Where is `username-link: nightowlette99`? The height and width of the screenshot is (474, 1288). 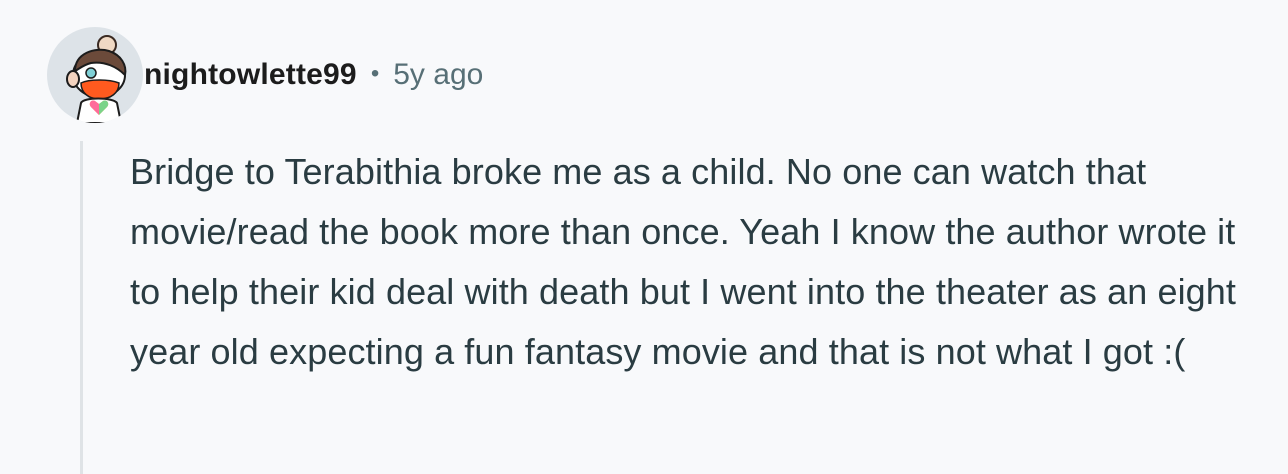
username-link: nightowlette99 is located at coordinates (250, 75).